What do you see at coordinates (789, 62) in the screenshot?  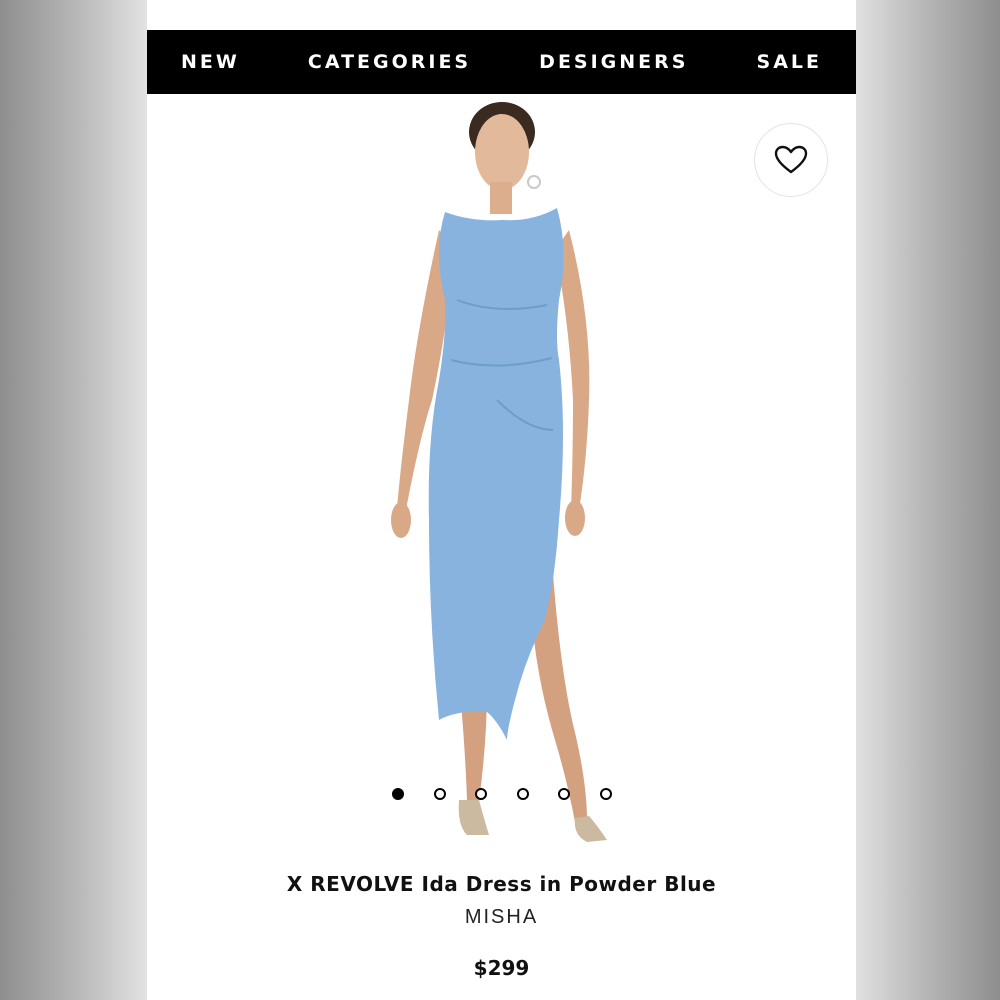 I see `nav-item-sale: SALE` at bounding box center [789, 62].